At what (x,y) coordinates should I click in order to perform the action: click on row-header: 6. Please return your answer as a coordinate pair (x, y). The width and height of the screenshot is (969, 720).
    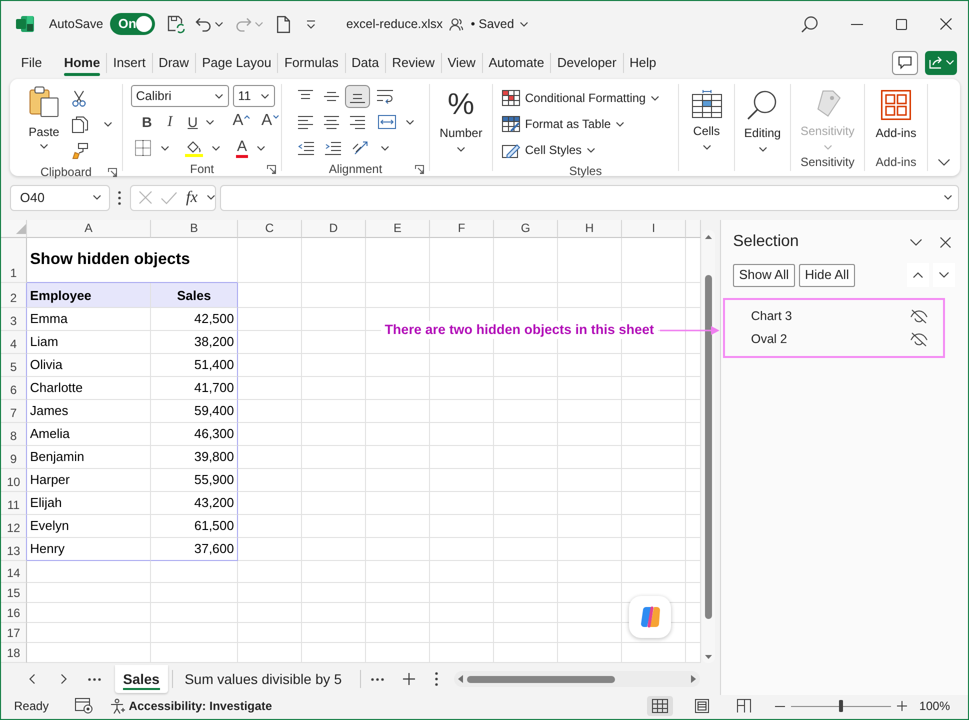
    Looking at the image, I should click on (14, 388).